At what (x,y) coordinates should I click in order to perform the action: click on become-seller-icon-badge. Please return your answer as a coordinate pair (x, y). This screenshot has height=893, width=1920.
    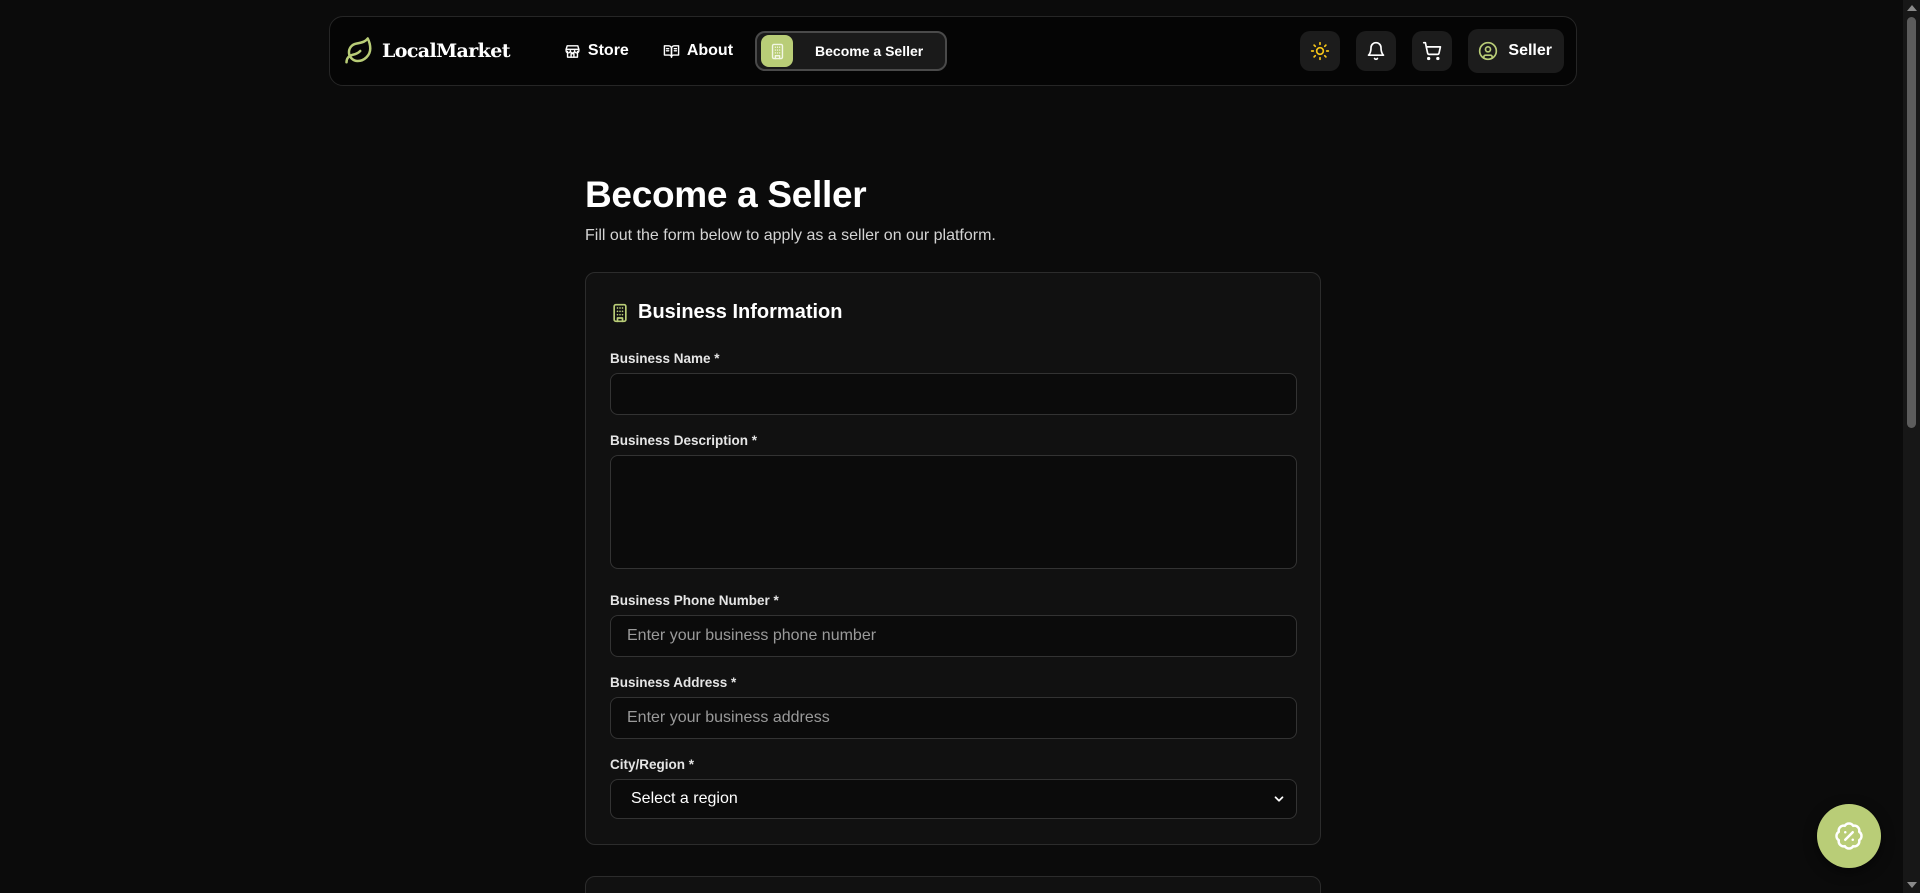
    Looking at the image, I should click on (777, 51).